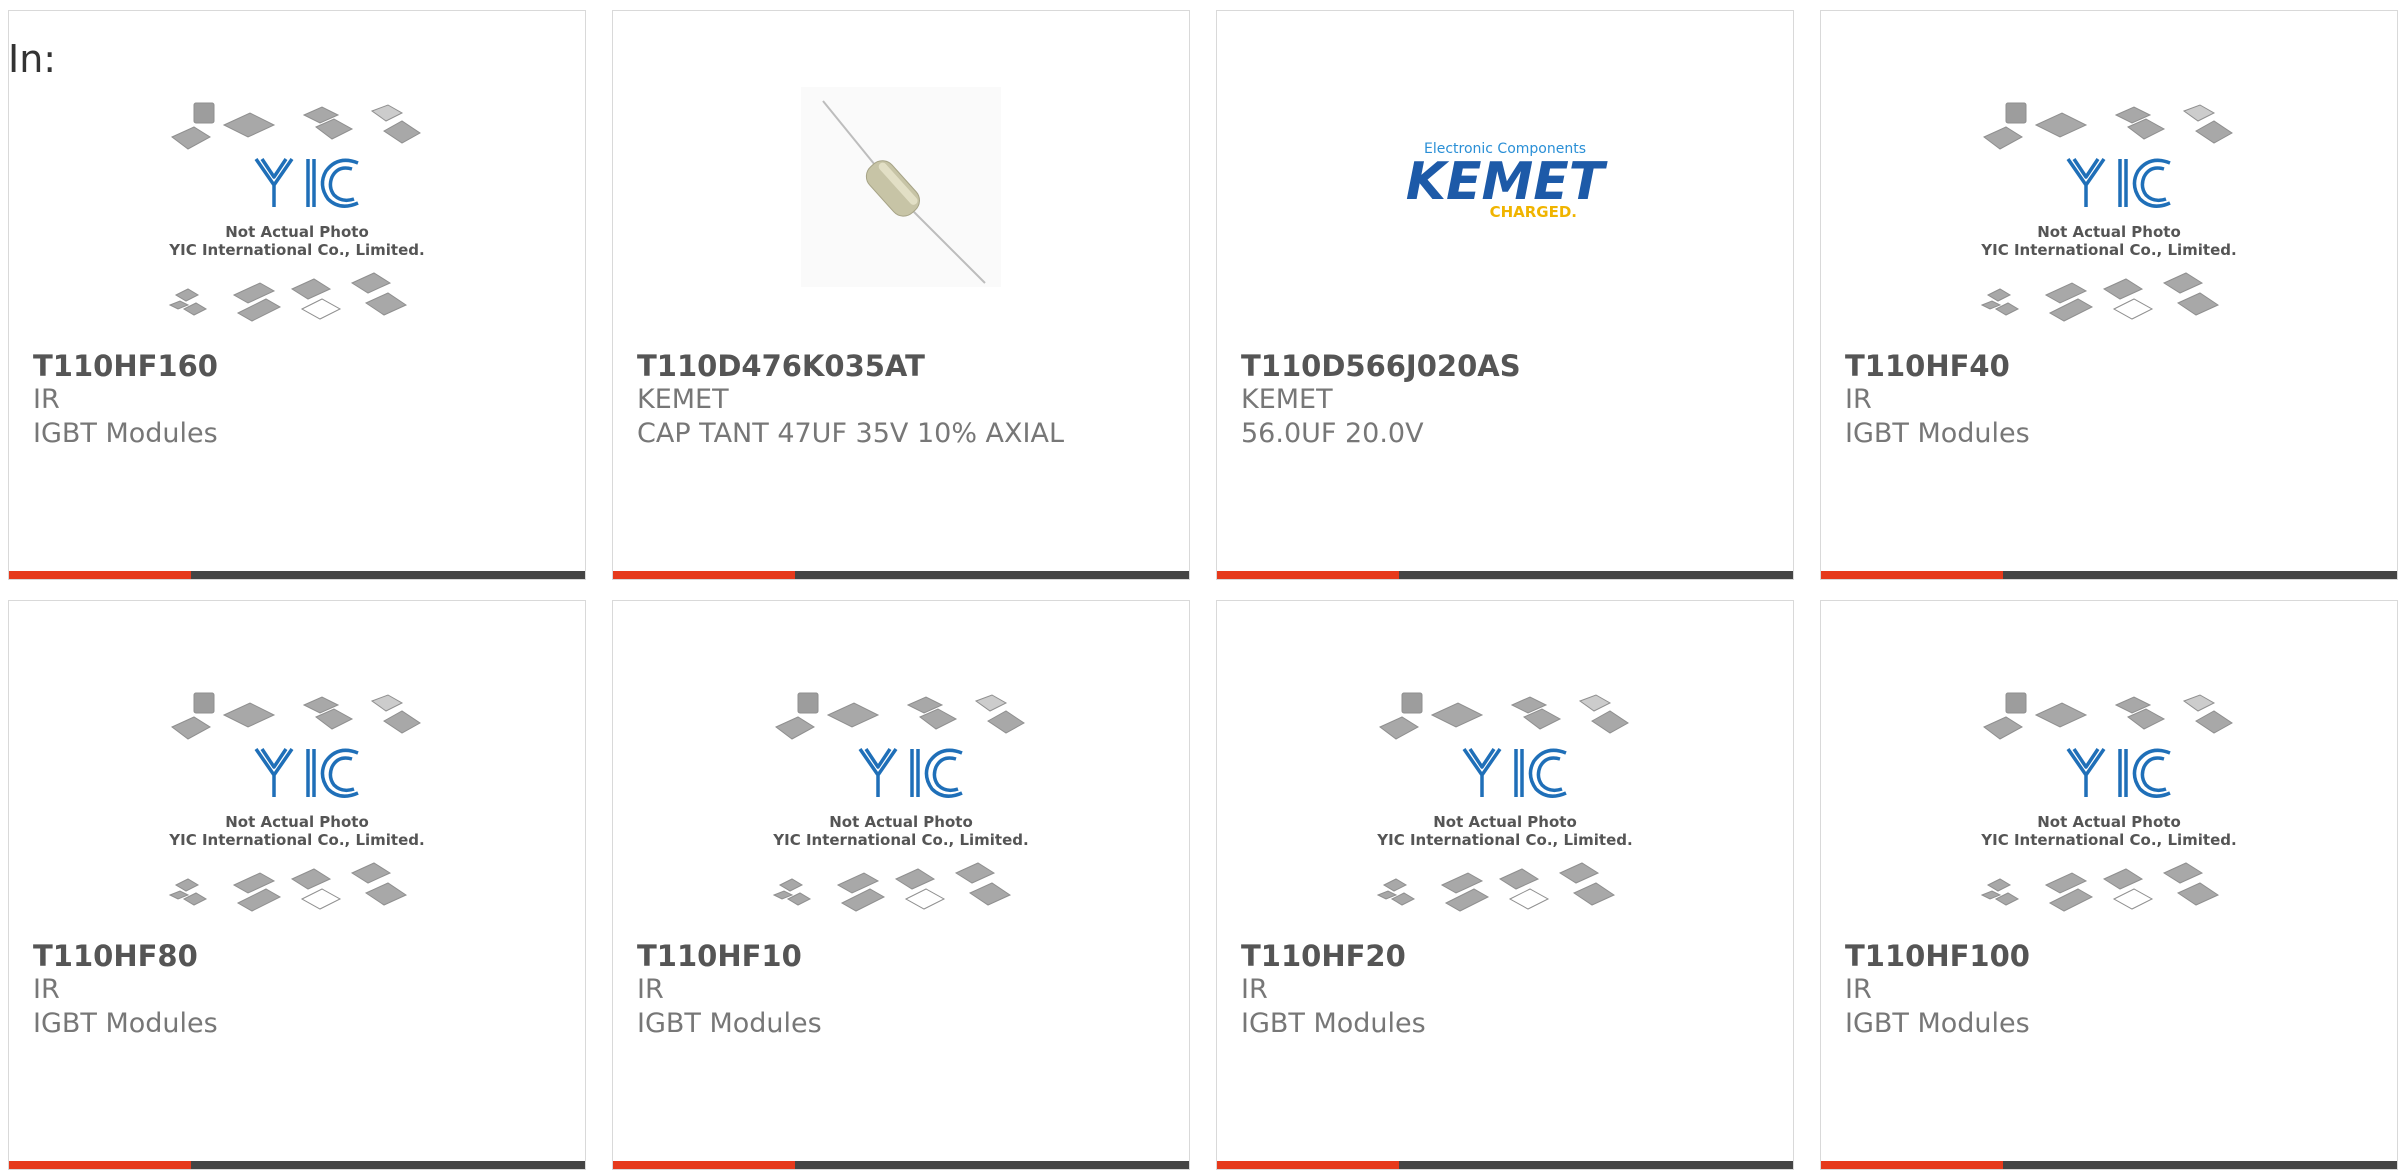 This screenshot has height=1170, width=2400. I want to click on product-part-number: T110D566J020AS, so click(1512, 366).